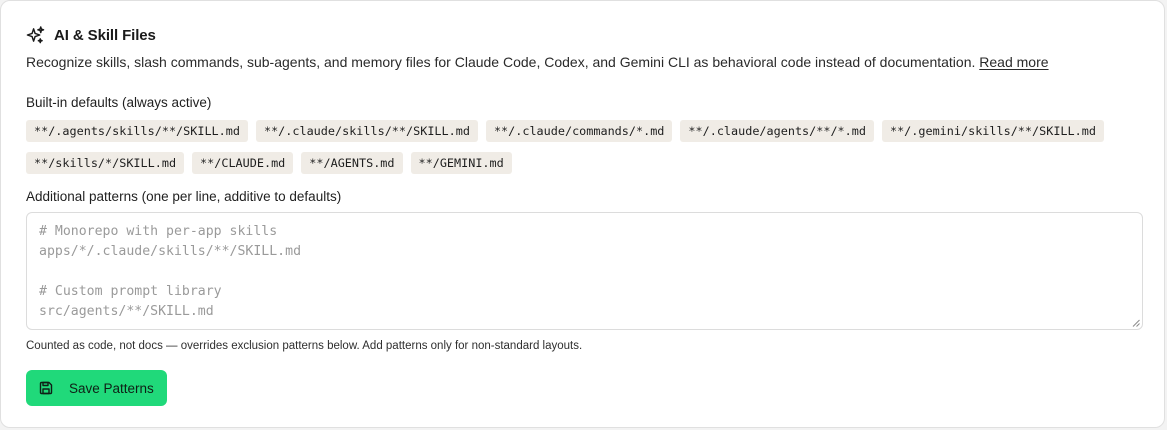 The image size is (1167, 430). Describe the element at coordinates (137, 131) in the screenshot. I see `pattern-chip: **/.agents/skills/**/SKILL.md` at that location.